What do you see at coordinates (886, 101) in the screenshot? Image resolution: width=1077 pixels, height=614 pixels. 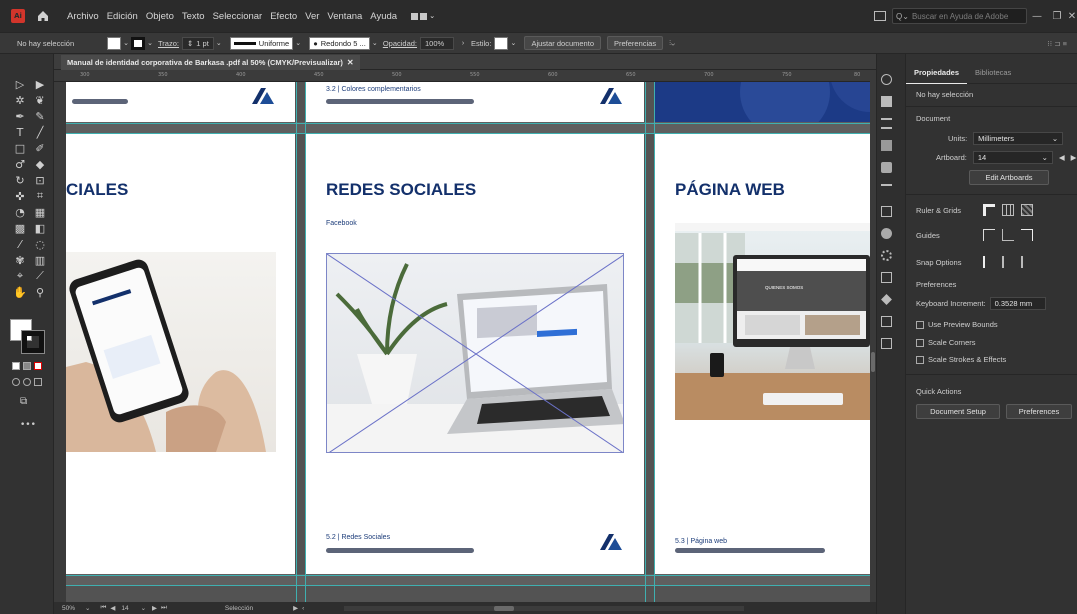 I see `document-panel-icon` at bounding box center [886, 101].